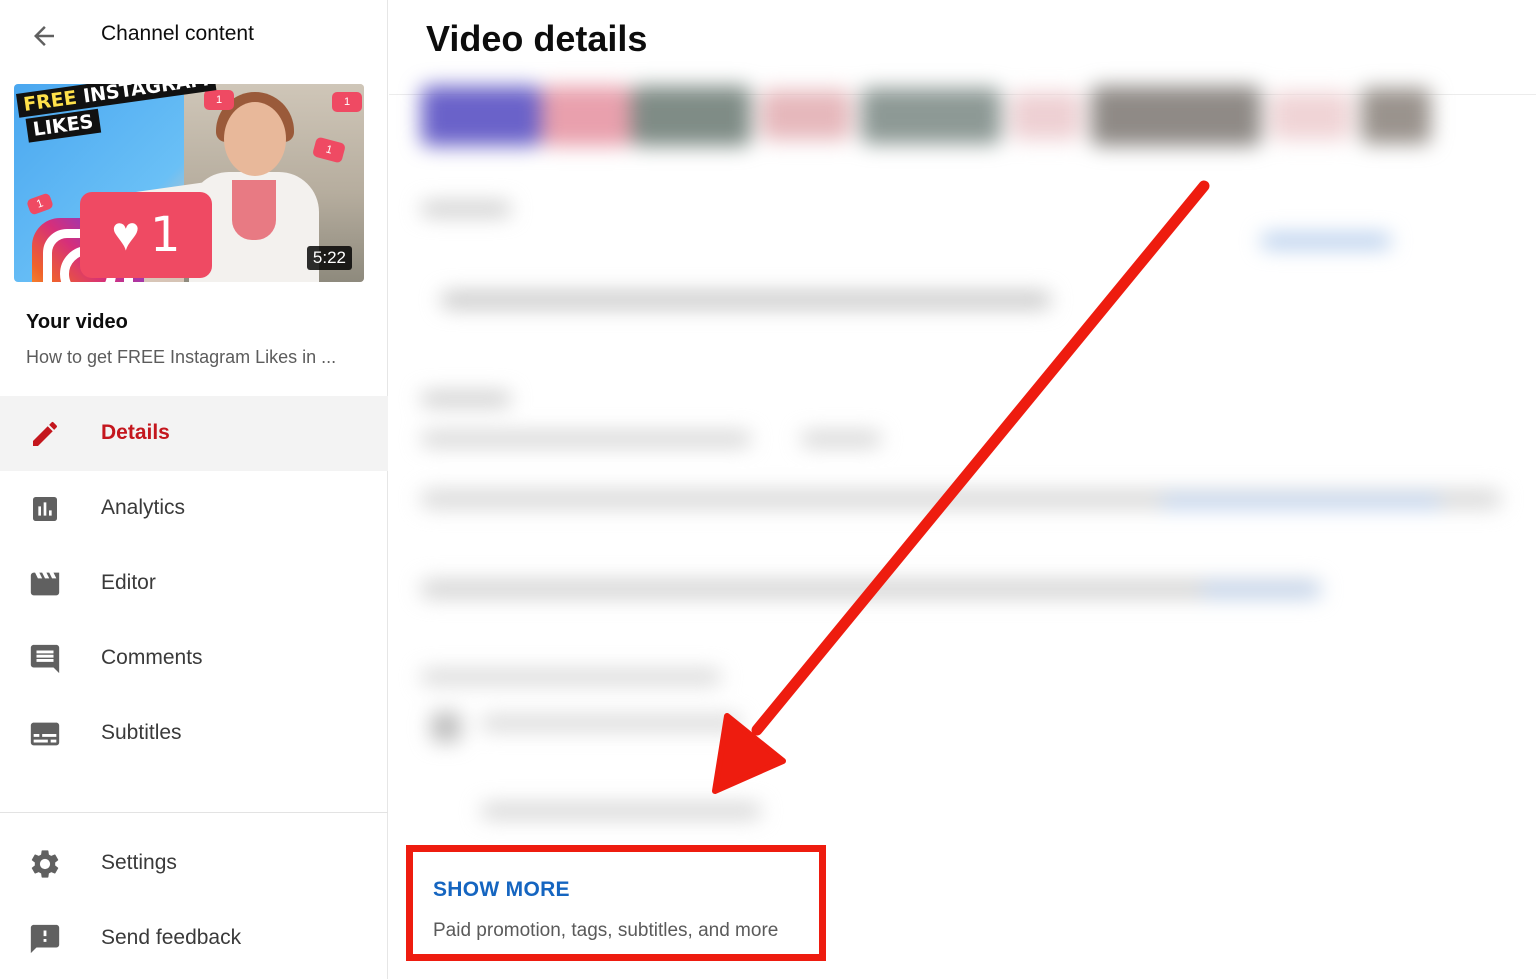 This screenshot has width=1536, height=979. I want to click on like-badge: ♥ 1, so click(146, 235).